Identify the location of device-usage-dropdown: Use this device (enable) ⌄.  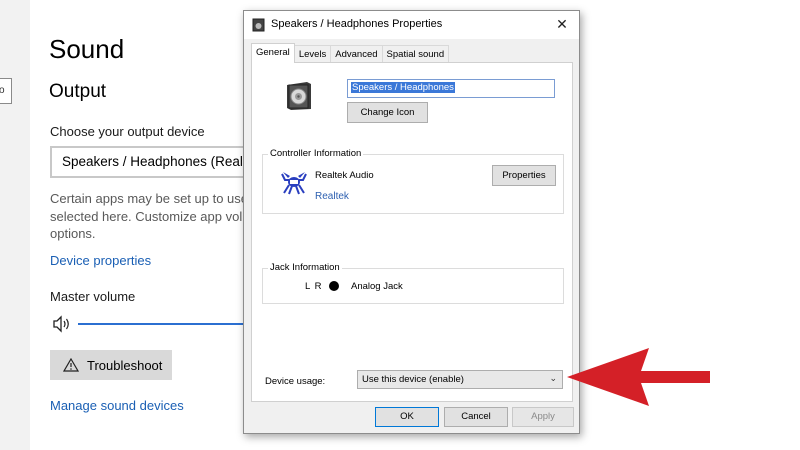
(460, 379).